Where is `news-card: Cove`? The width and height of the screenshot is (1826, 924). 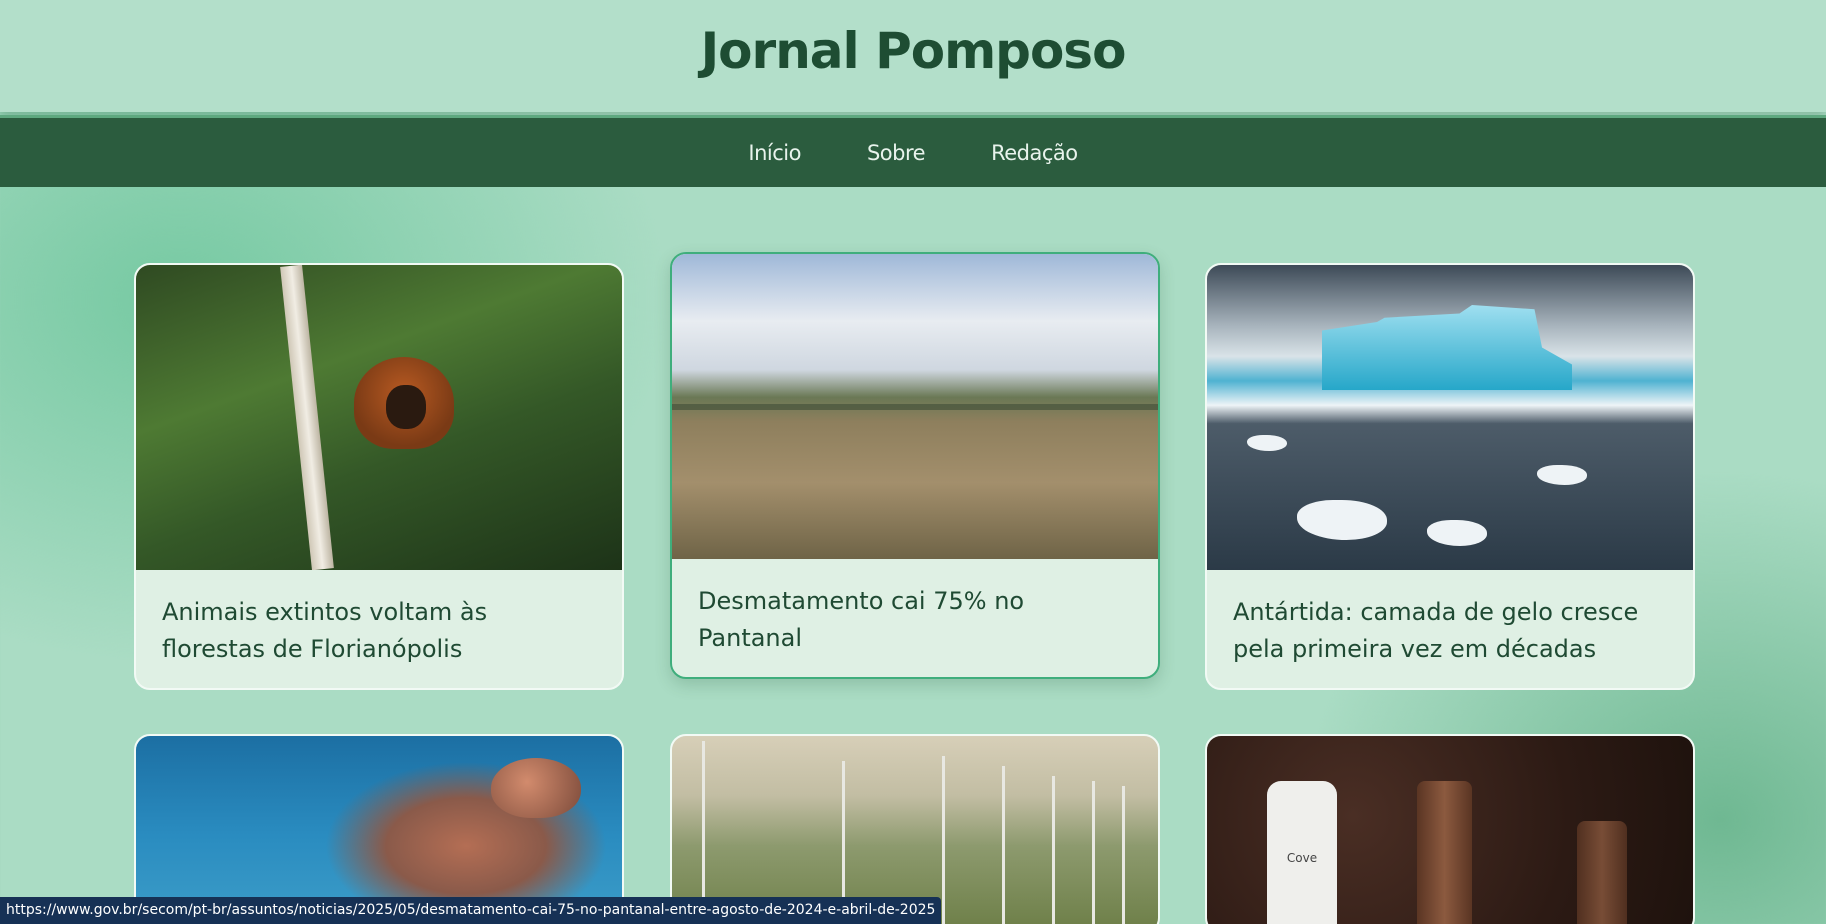 news-card: Cove is located at coordinates (1450, 829).